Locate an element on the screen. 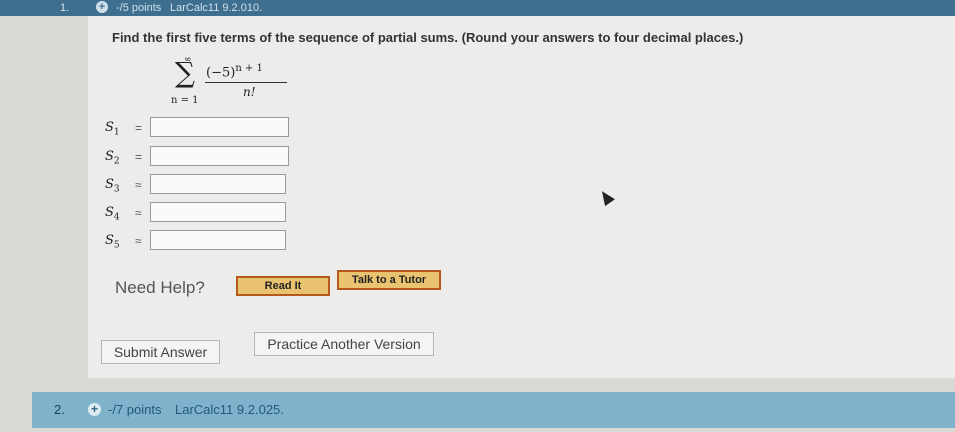  partial-sum-label: S3 is located at coordinates (112, 186).